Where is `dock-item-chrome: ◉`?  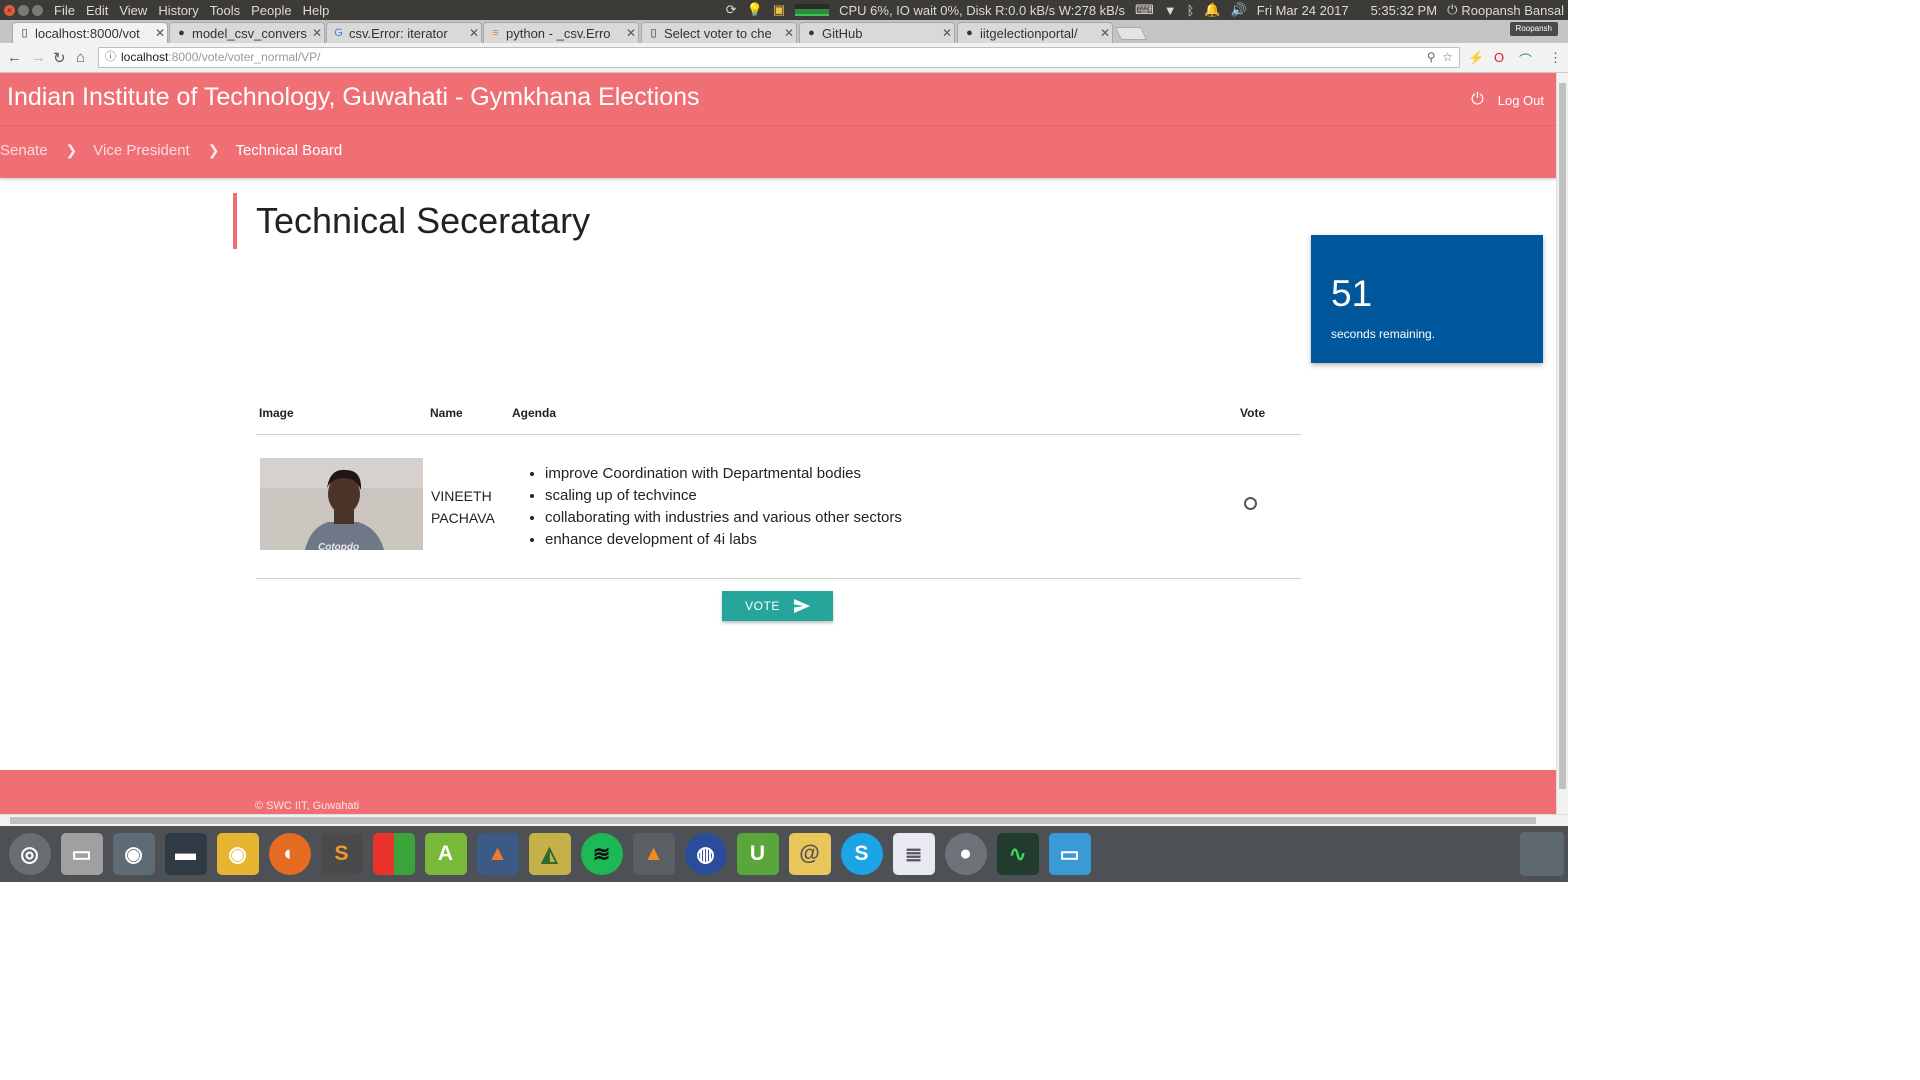
dock-item-chrome: ◉ is located at coordinates (237, 854).